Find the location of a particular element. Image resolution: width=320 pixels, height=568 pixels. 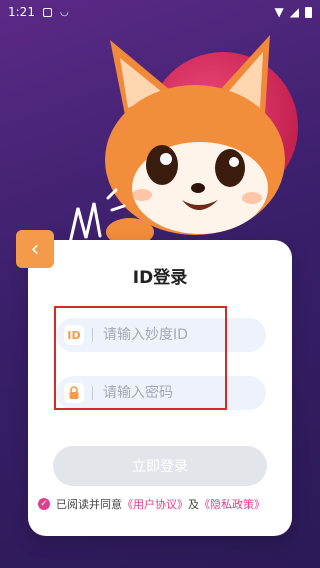

login-button: 立即登录 is located at coordinates (160, 466).